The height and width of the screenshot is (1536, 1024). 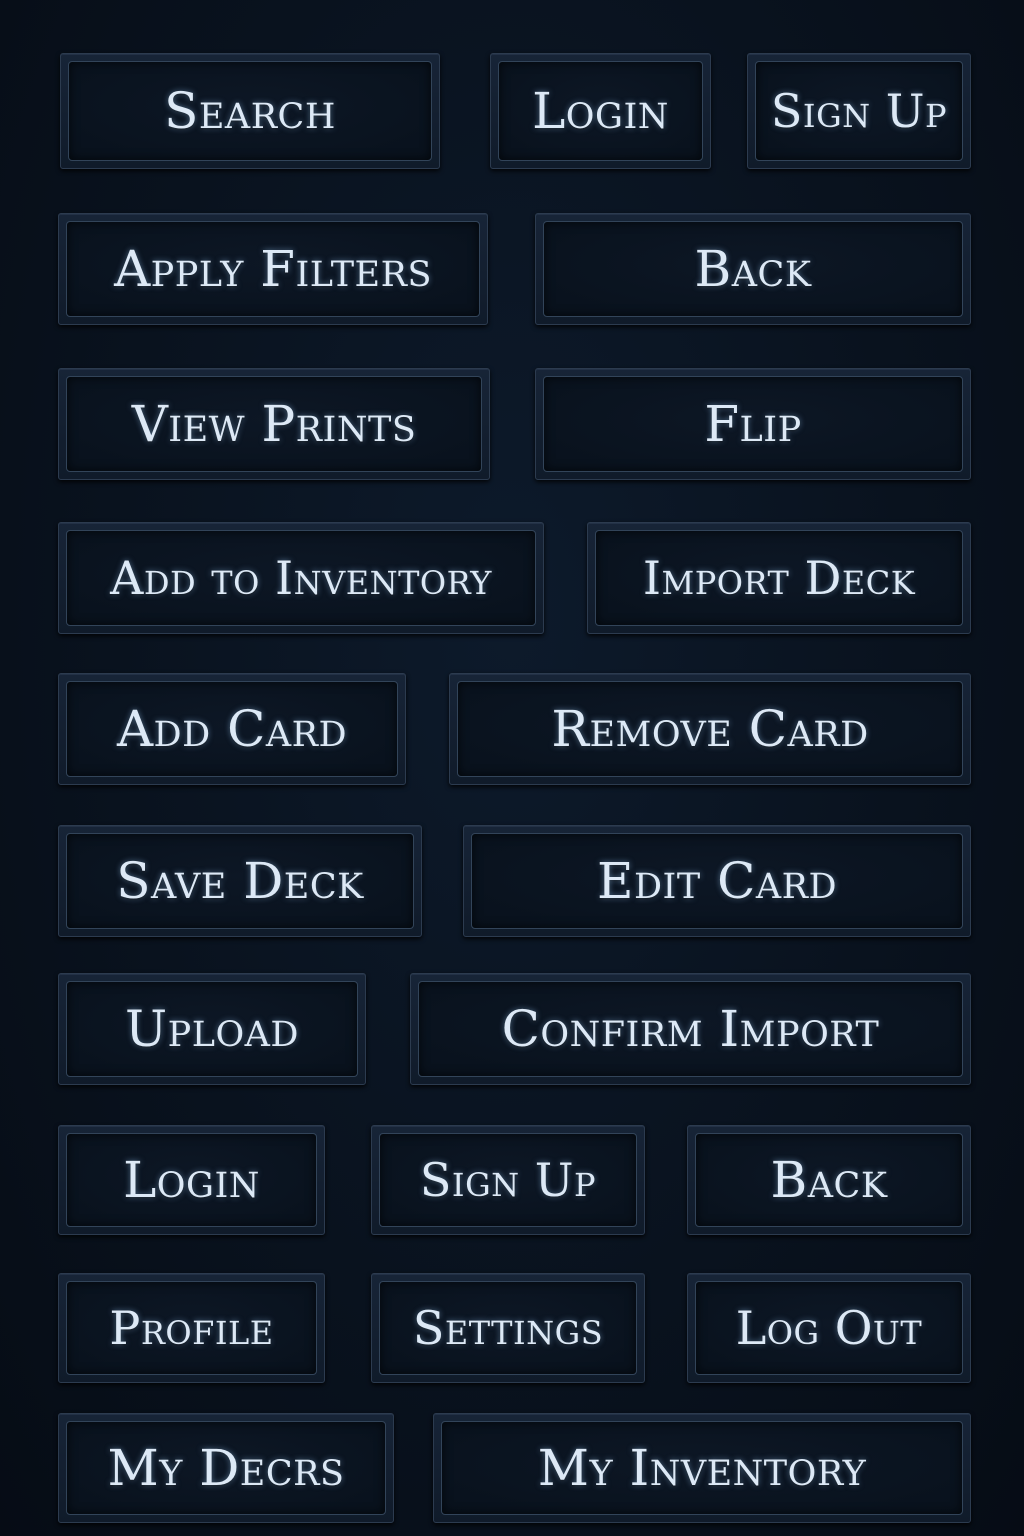 I want to click on login-button-label: Login, so click(x=600, y=111).